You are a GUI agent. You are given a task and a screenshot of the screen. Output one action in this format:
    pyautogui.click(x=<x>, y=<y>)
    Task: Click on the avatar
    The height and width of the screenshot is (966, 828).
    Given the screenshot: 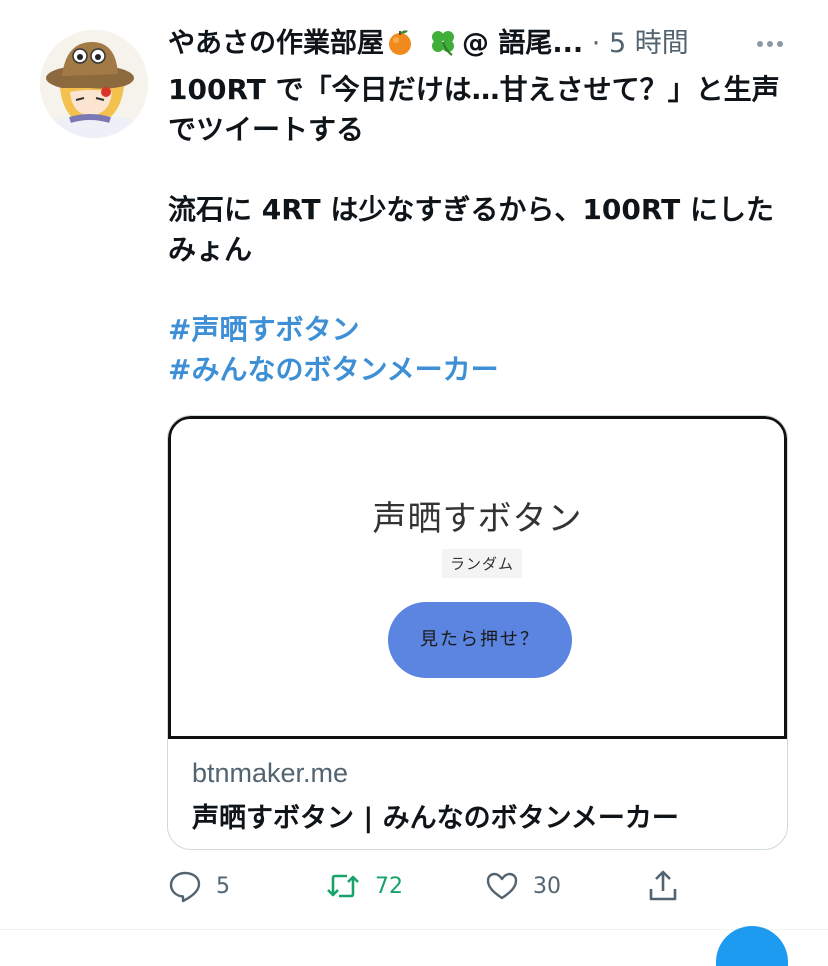 What is the action you would take?
    pyautogui.click(x=94, y=84)
    